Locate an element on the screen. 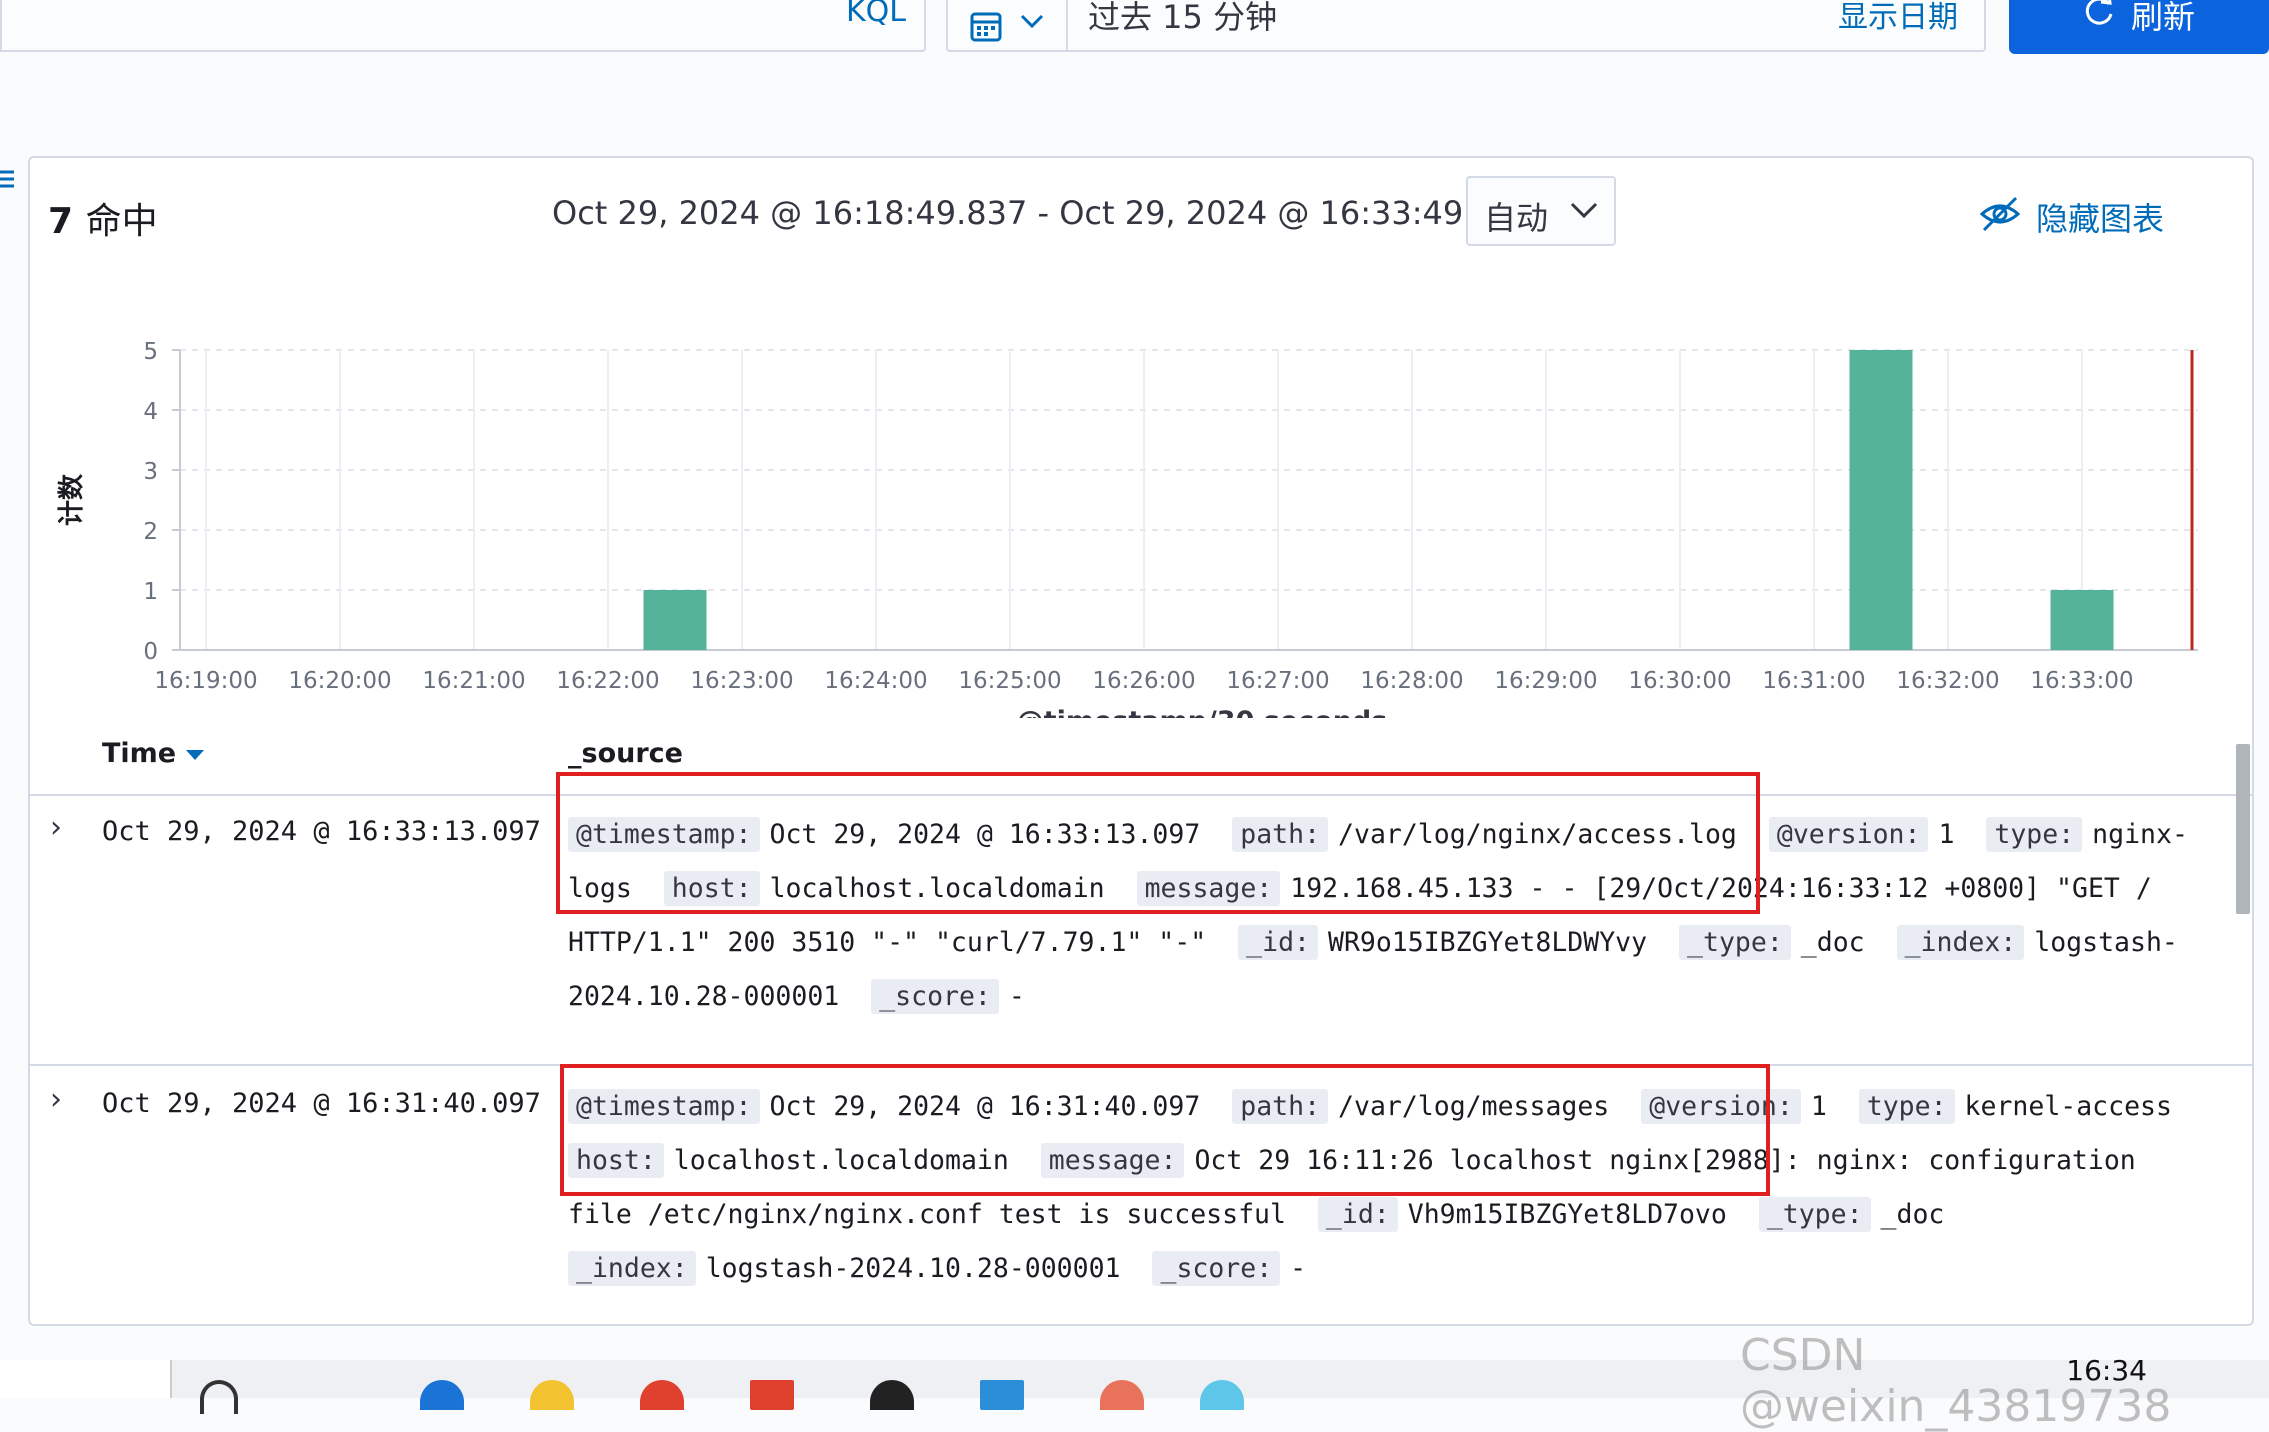 The height and width of the screenshot is (1432, 2269). menu-icon is located at coordinates (8, 180).